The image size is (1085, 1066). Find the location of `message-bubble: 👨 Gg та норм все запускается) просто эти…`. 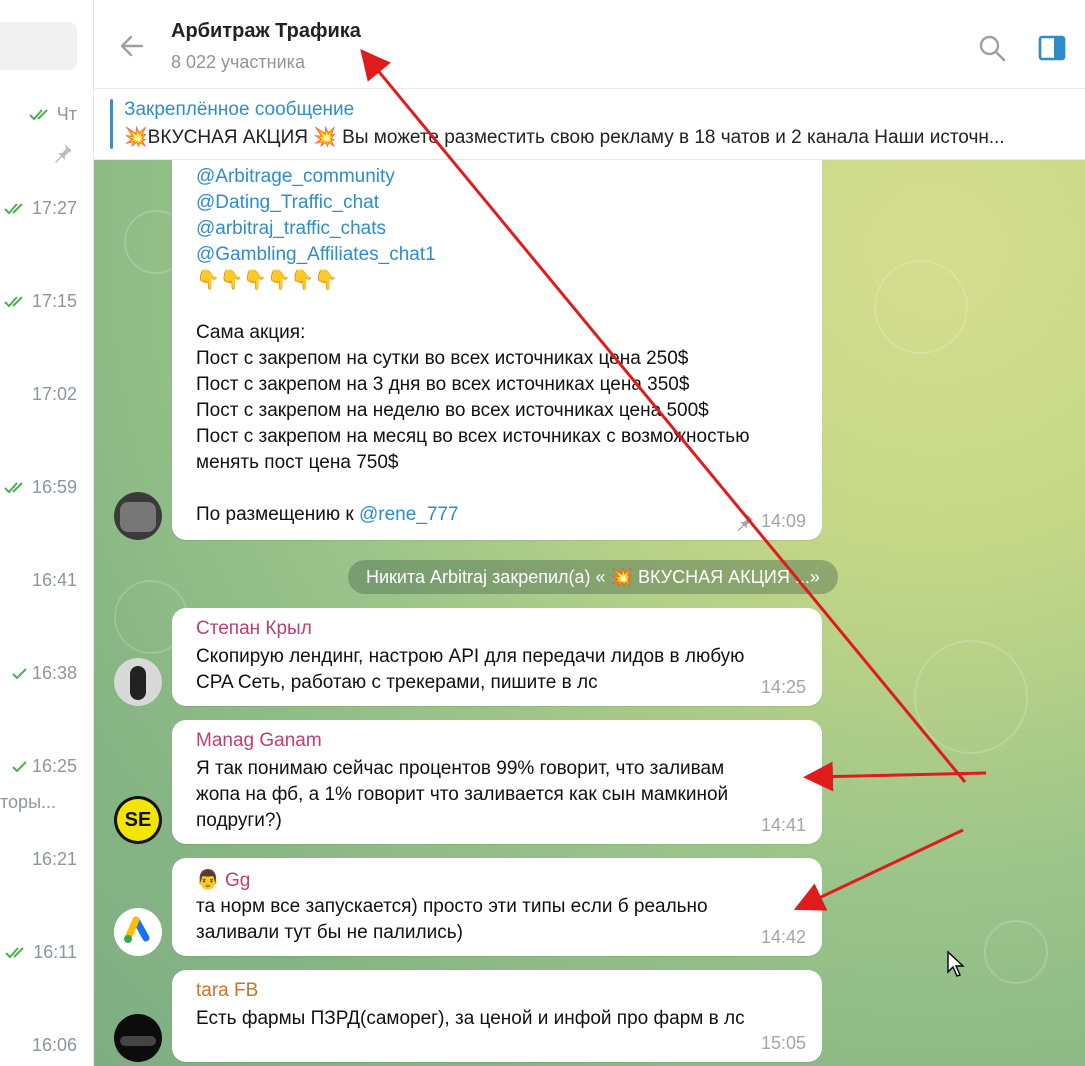

message-bubble: 👨 Gg та норм все запускается) просто эти… is located at coordinates (497, 907).